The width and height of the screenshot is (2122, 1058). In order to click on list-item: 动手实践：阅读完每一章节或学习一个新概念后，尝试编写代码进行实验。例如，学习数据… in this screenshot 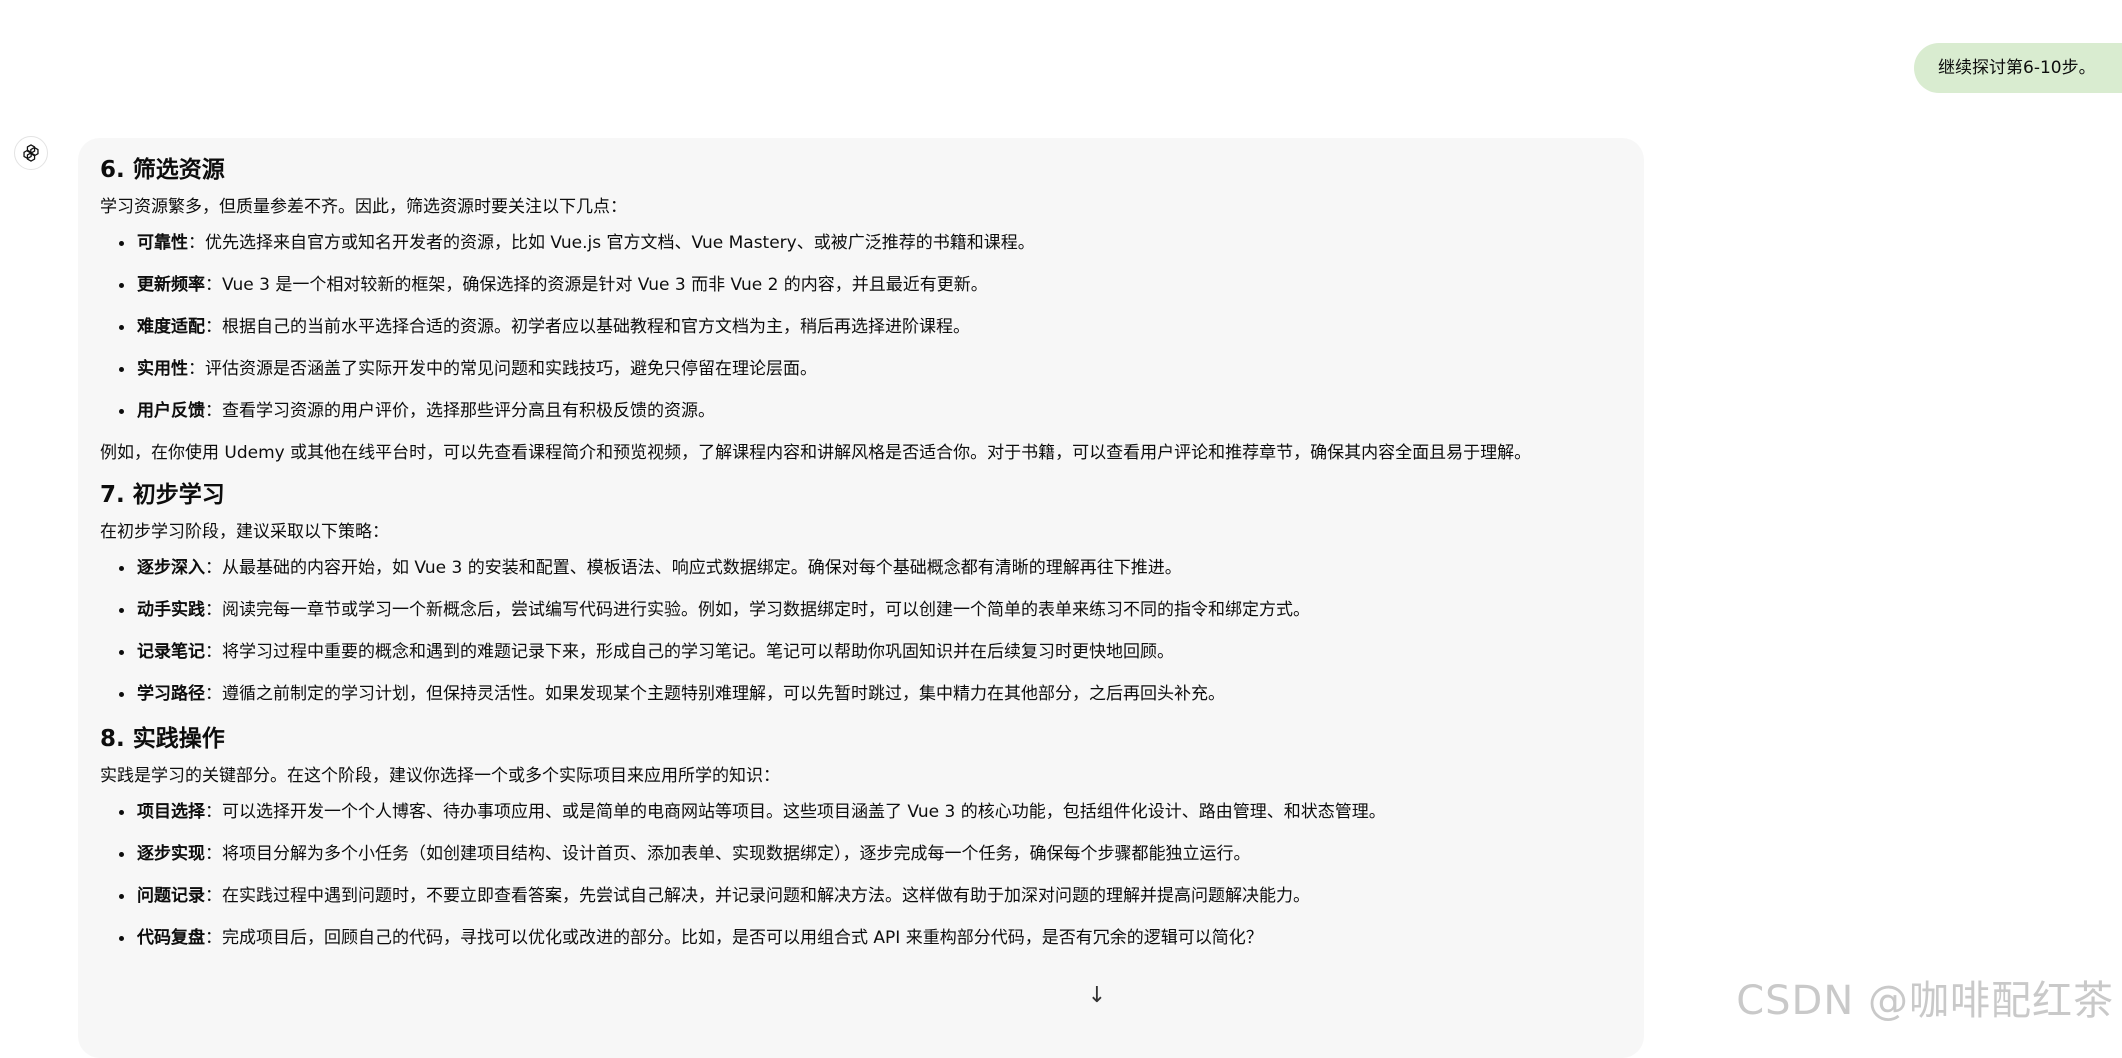, I will do `click(877, 610)`.